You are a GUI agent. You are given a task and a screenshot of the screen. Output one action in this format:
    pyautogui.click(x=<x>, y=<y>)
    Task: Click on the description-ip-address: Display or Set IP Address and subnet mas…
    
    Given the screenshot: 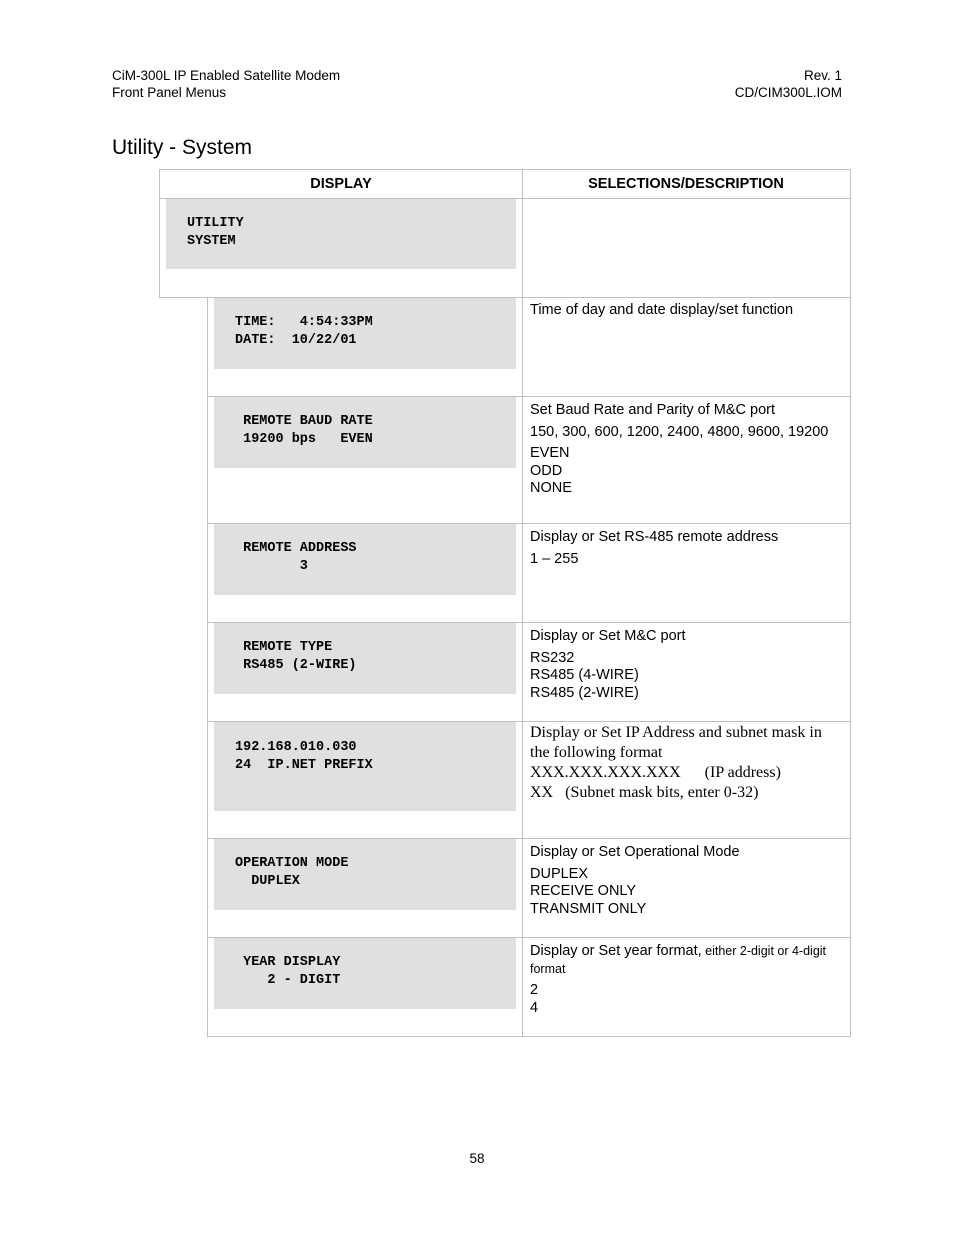 What is the action you would take?
    pyautogui.click(x=686, y=763)
    